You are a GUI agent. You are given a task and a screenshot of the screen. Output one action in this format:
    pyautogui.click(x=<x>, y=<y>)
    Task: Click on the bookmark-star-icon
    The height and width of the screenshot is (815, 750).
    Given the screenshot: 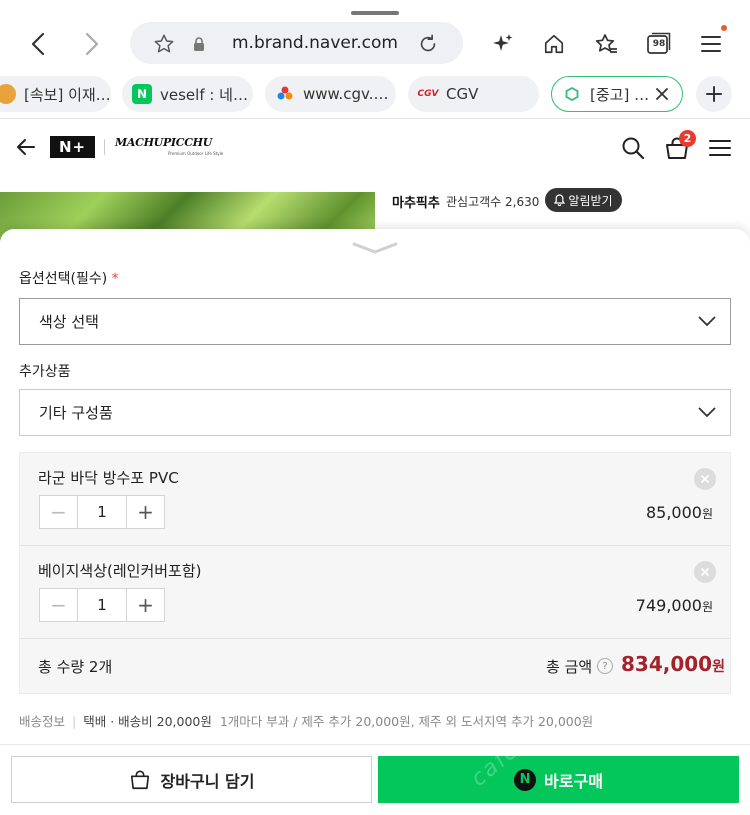 What is the action you would take?
    pyautogui.click(x=164, y=44)
    